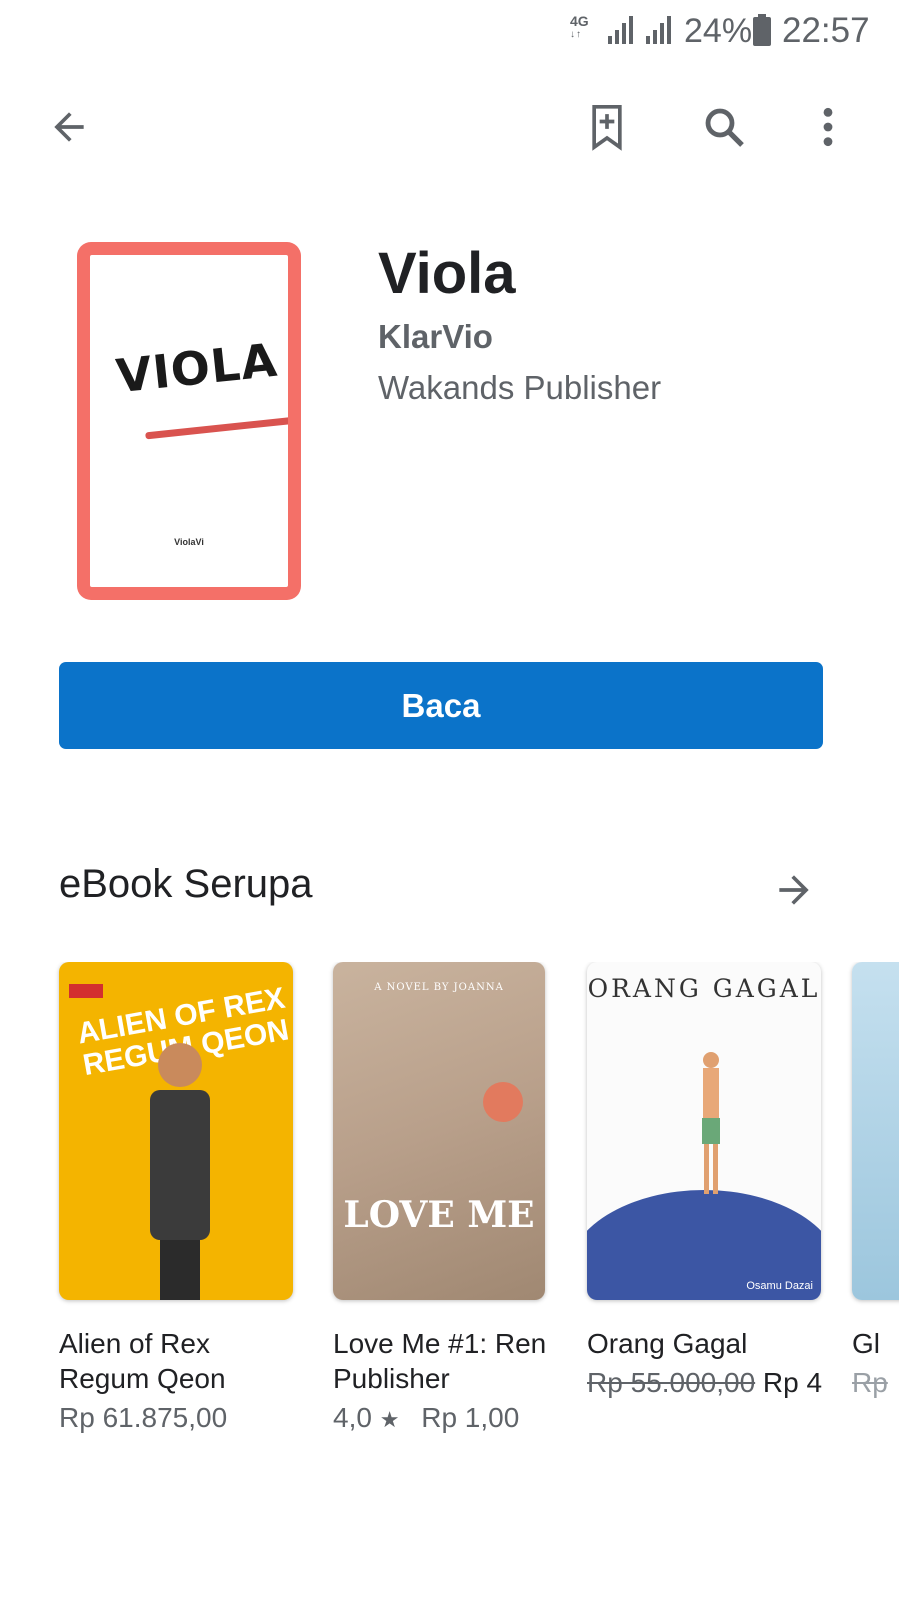 Image resolution: width=899 pixels, height=1599 pixels. Describe the element at coordinates (189, 542) in the screenshot. I see `cover-author: ViolaVi` at that location.